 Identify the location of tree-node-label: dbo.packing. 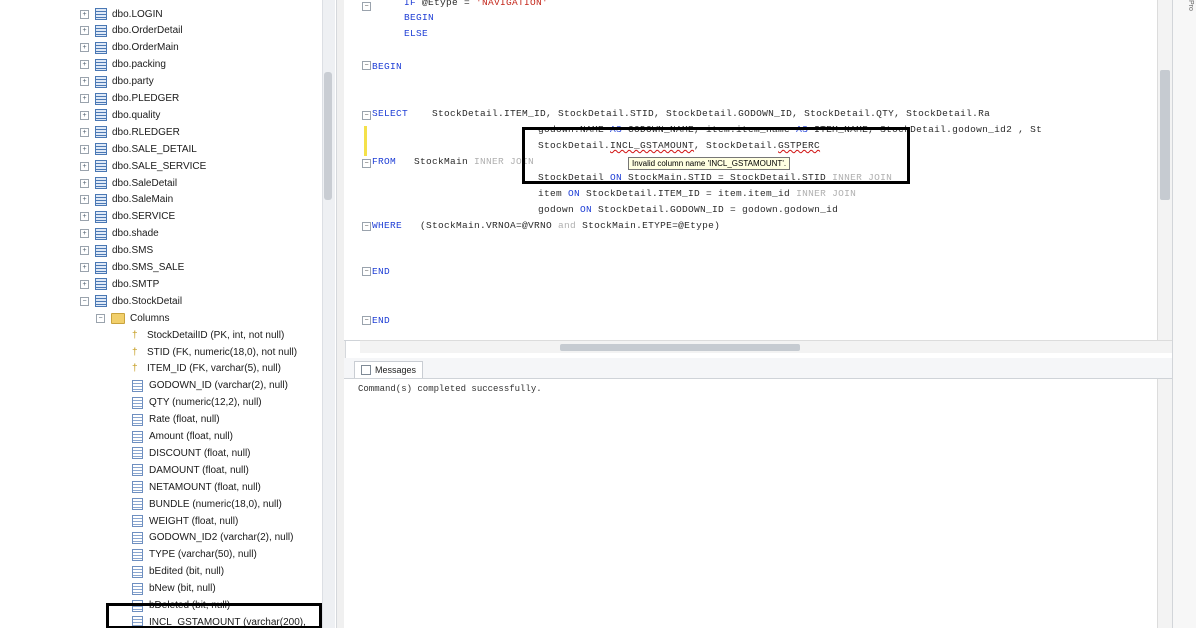
(139, 65).